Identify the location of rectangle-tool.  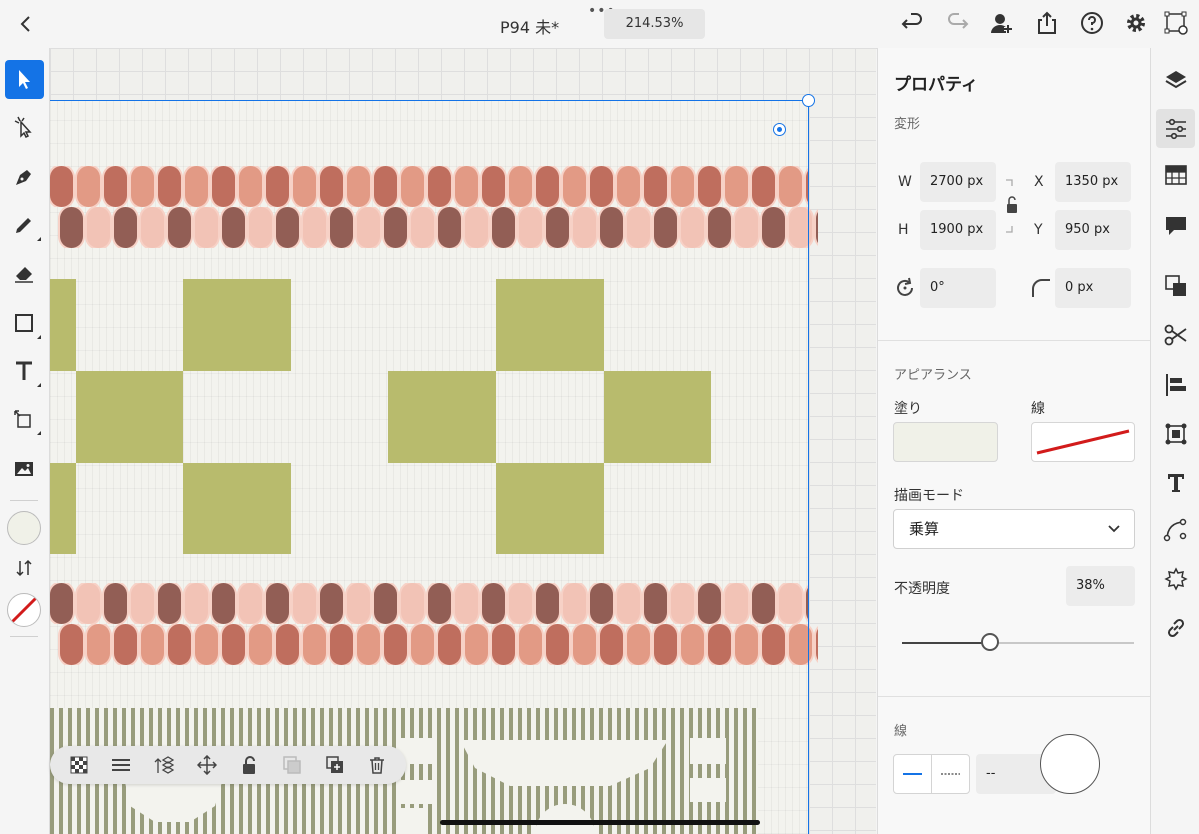
(24, 323).